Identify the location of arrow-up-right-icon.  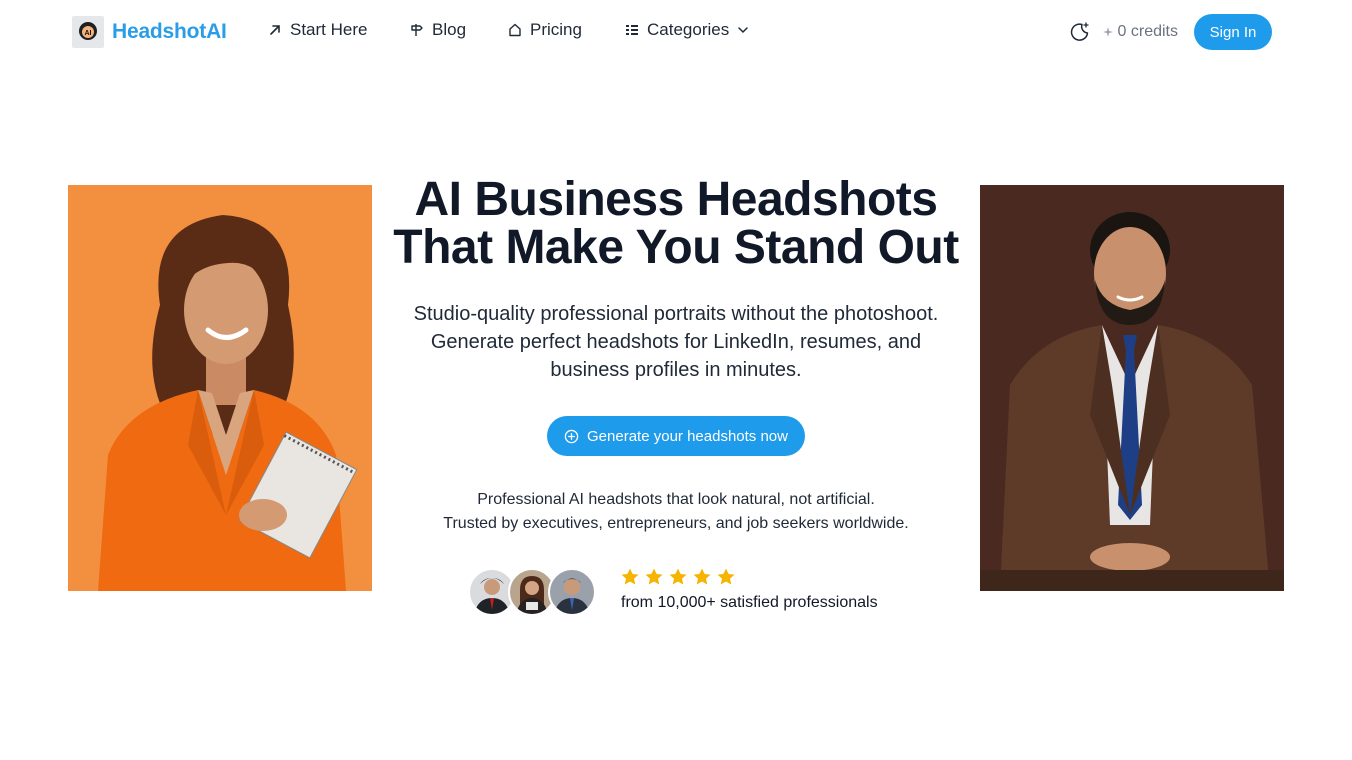
(275, 30).